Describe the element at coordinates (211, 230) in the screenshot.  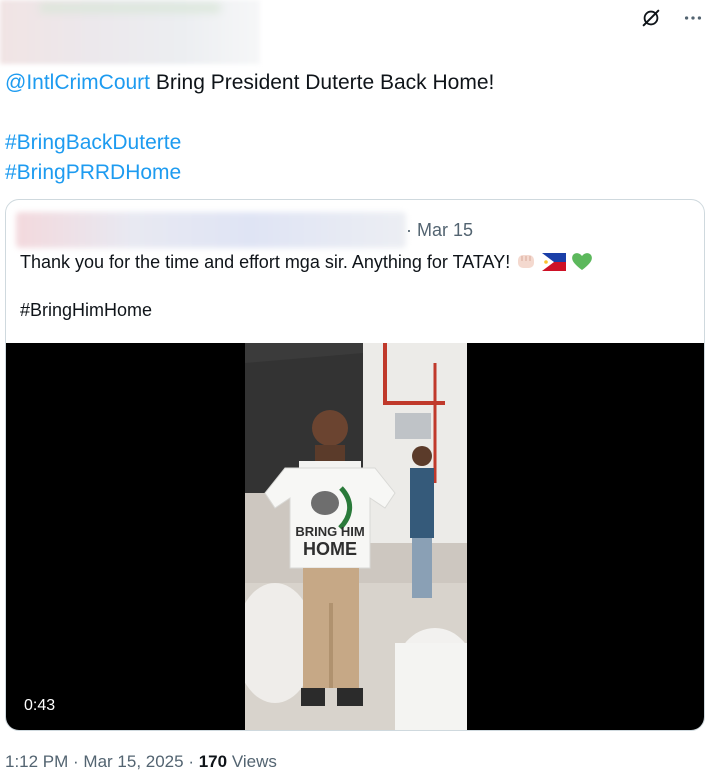
I see `blurred-quoted-author` at that location.